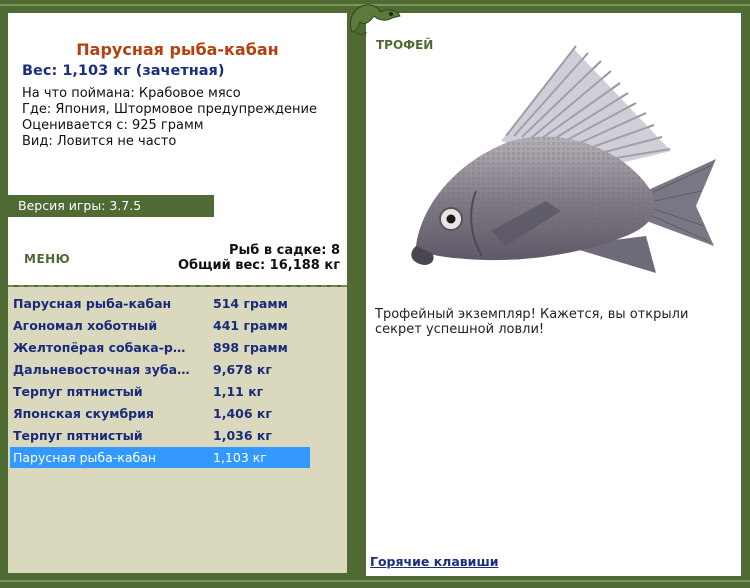  Describe the element at coordinates (284, 250) in the screenshot. I see `keepnet-count: Рыб в садке: 8` at that location.